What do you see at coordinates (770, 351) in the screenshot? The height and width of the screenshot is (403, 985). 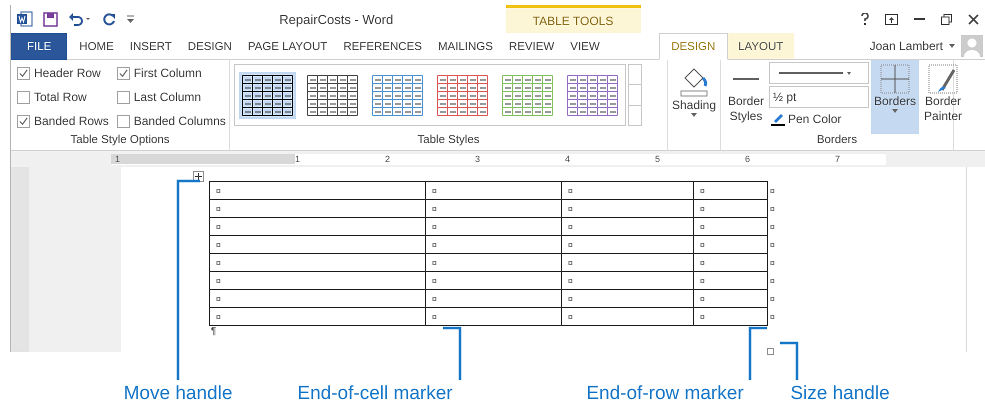 I see `size-handle-icon` at bounding box center [770, 351].